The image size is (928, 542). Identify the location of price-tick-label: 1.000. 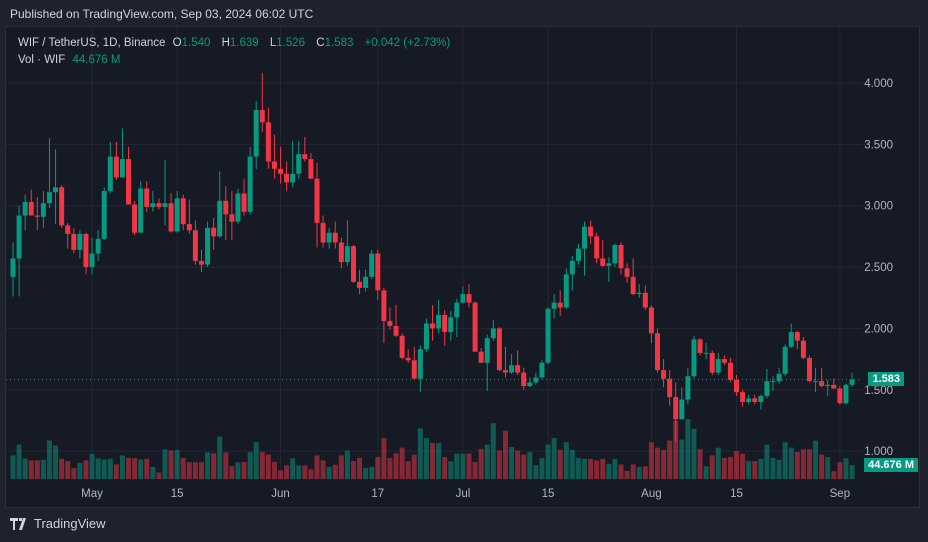
(878, 452).